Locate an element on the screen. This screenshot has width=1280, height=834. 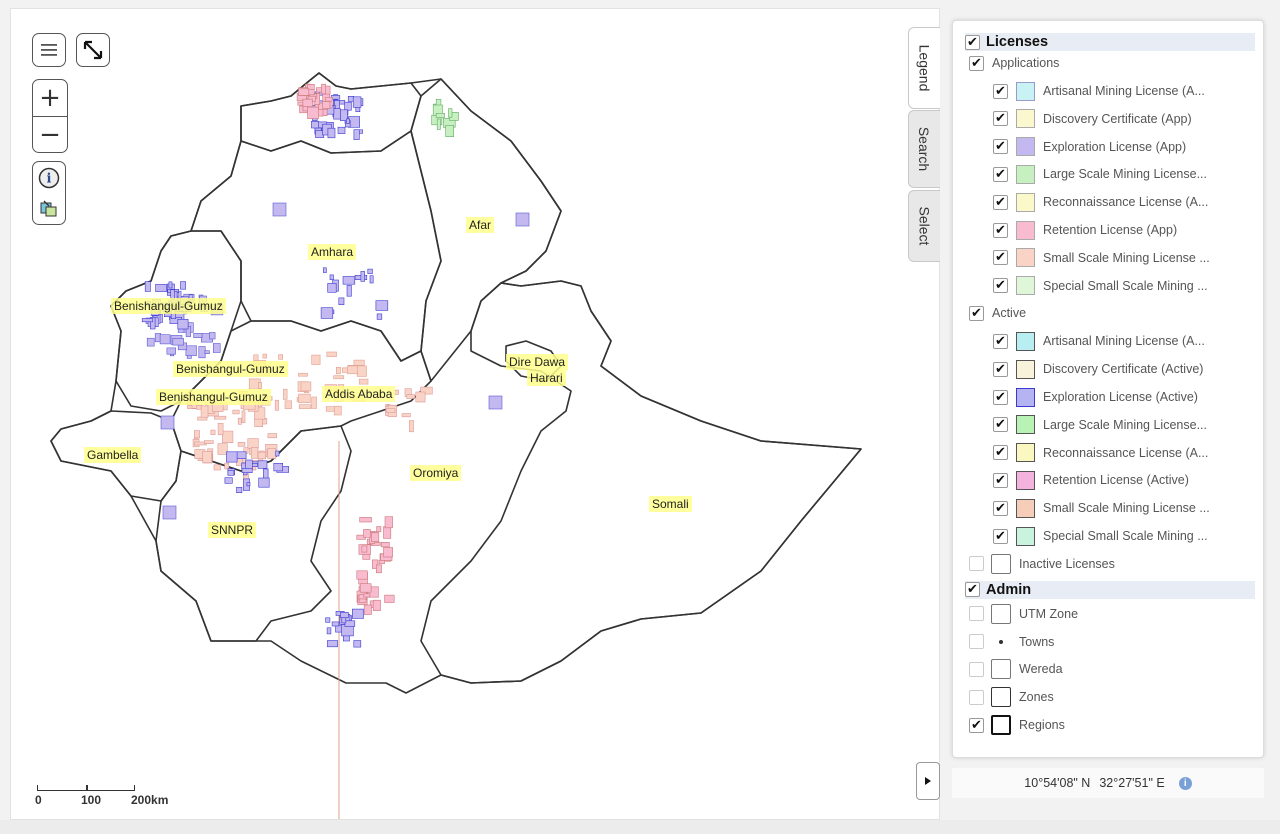
layers-menu-button is located at coordinates (49, 50).